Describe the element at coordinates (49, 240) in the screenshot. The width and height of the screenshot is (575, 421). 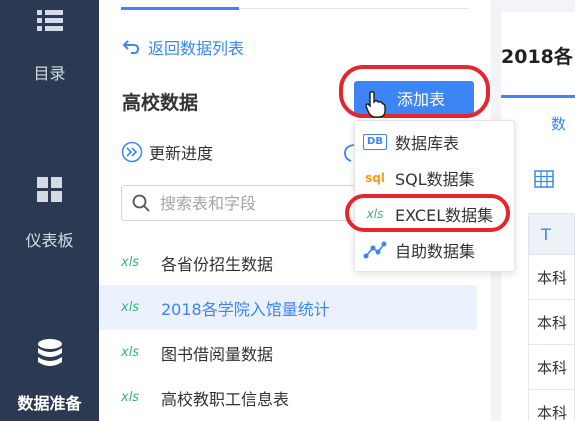
I see `nav-label: 仪表板` at that location.